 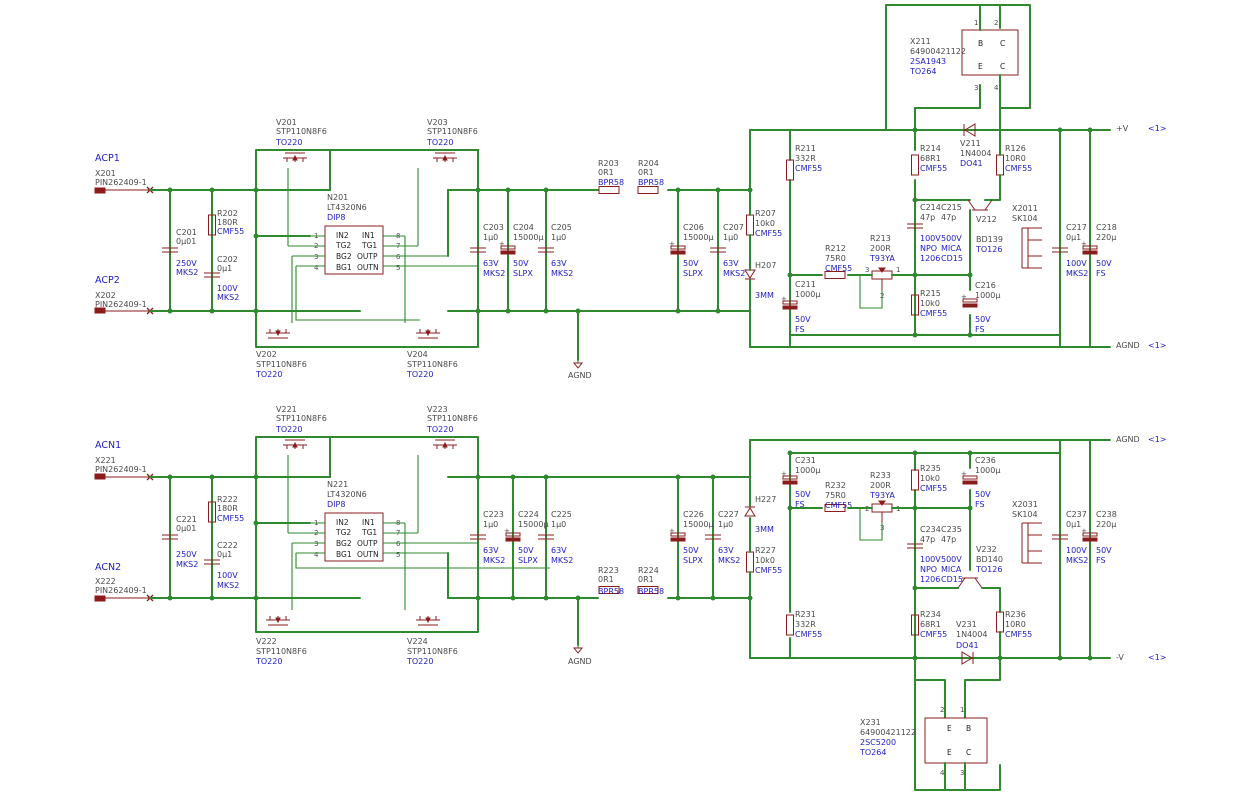 I want to click on svg-text: C211, so click(x=805, y=284).